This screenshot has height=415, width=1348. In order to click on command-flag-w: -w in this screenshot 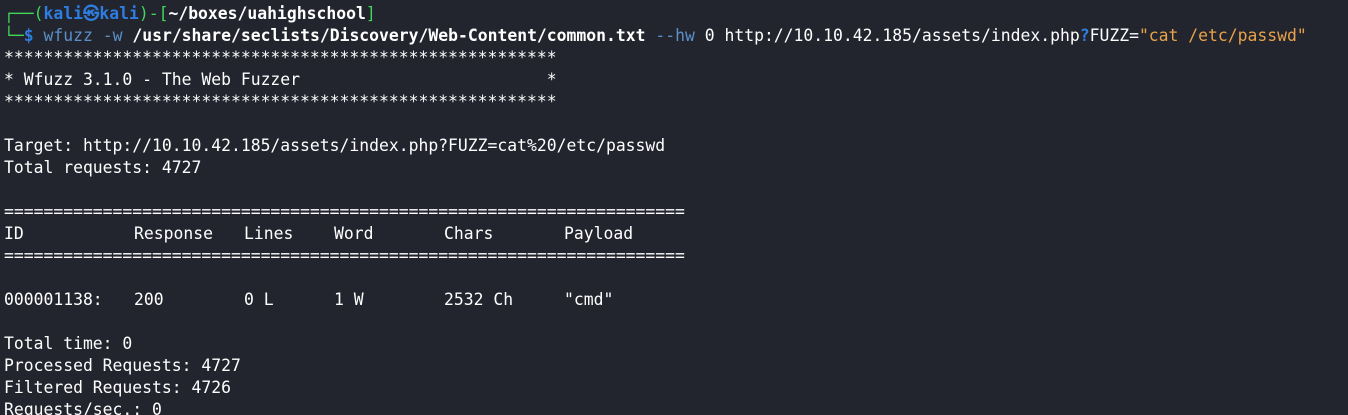, I will do `click(112, 35)`.